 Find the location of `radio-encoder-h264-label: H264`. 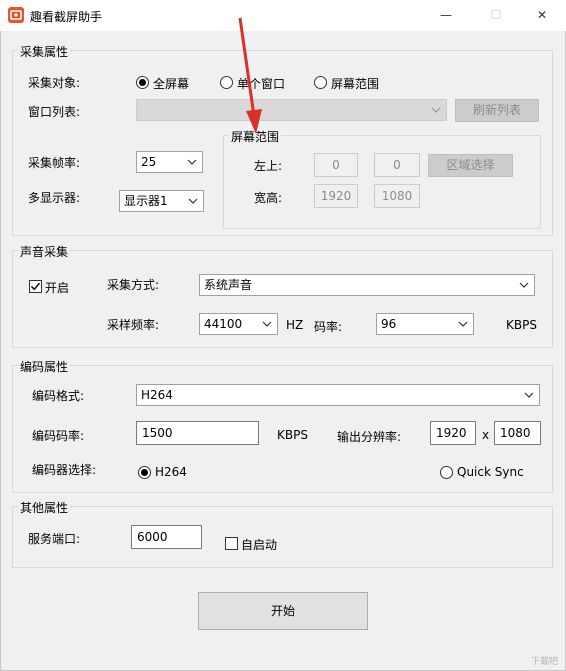

radio-encoder-h264-label: H264 is located at coordinates (171, 472).